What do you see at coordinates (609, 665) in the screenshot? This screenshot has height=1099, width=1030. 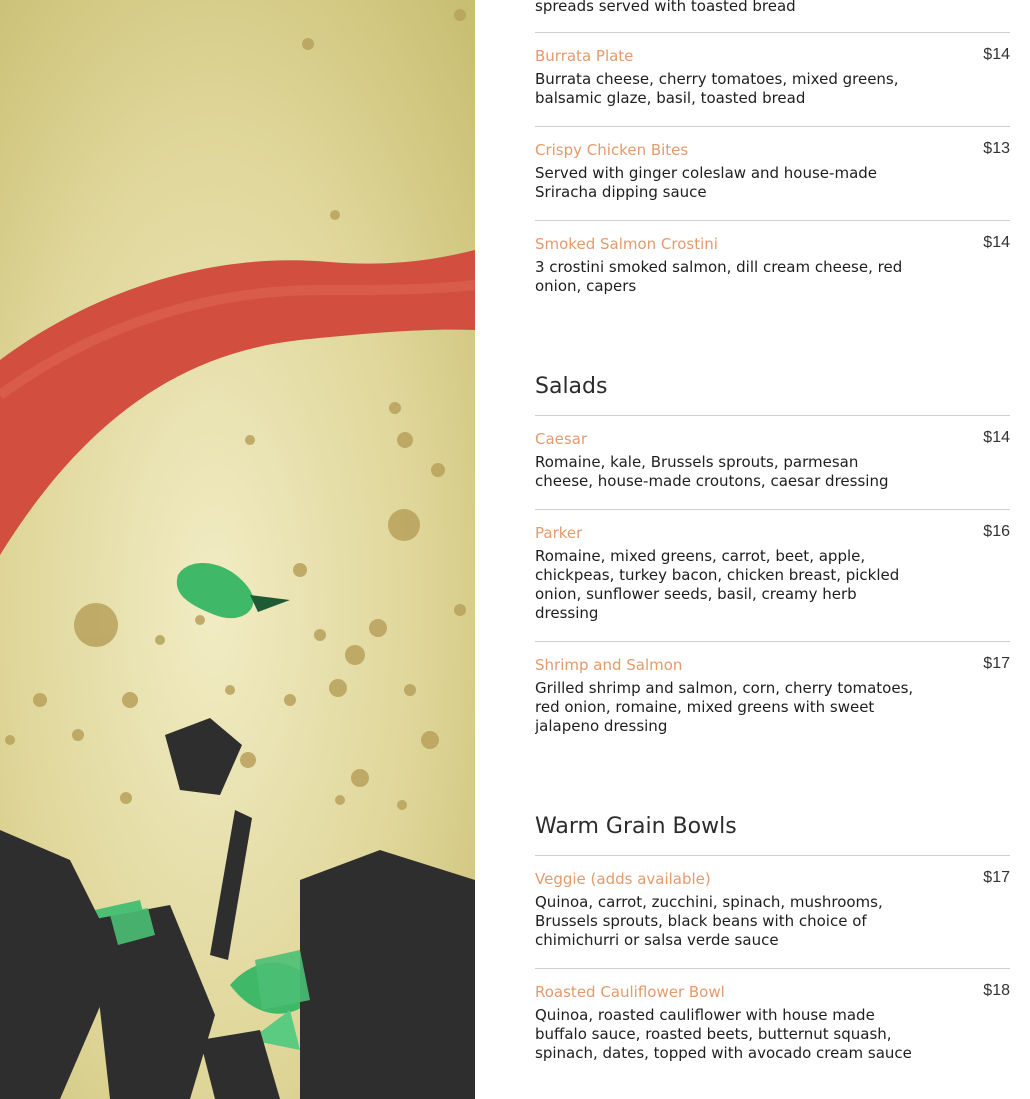 I see `menu-item-name: Shrimp and Salmon` at bounding box center [609, 665].